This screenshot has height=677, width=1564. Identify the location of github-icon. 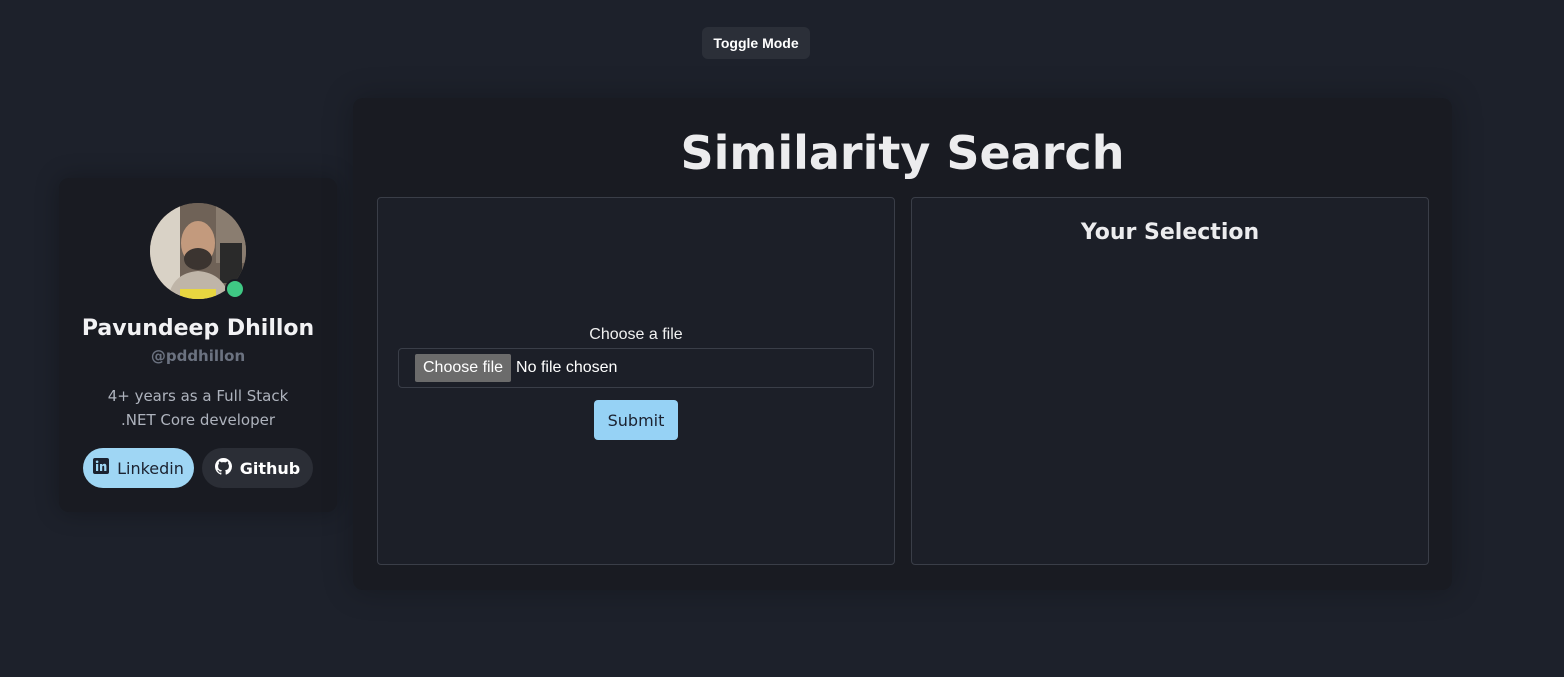
(223, 468).